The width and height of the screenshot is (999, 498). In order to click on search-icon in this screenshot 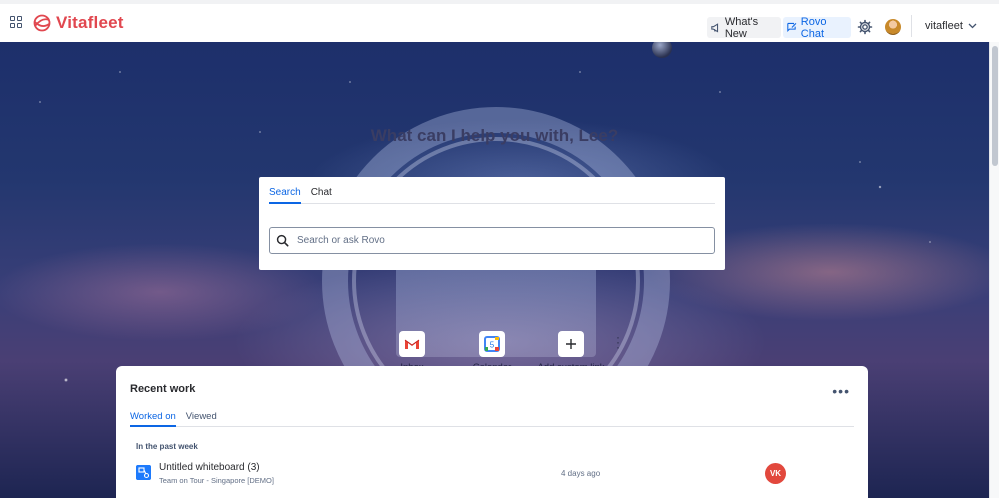, I will do `click(282, 240)`.